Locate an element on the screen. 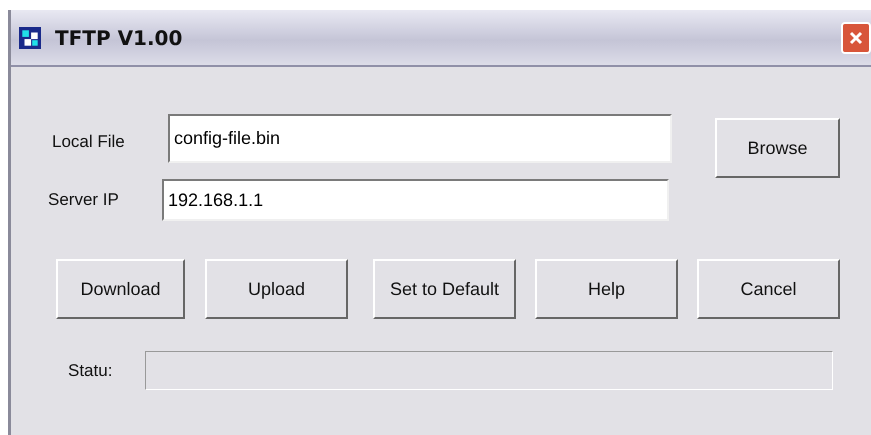 The height and width of the screenshot is (435, 871). cancel-button: Cancel is located at coordinates (768, 289).